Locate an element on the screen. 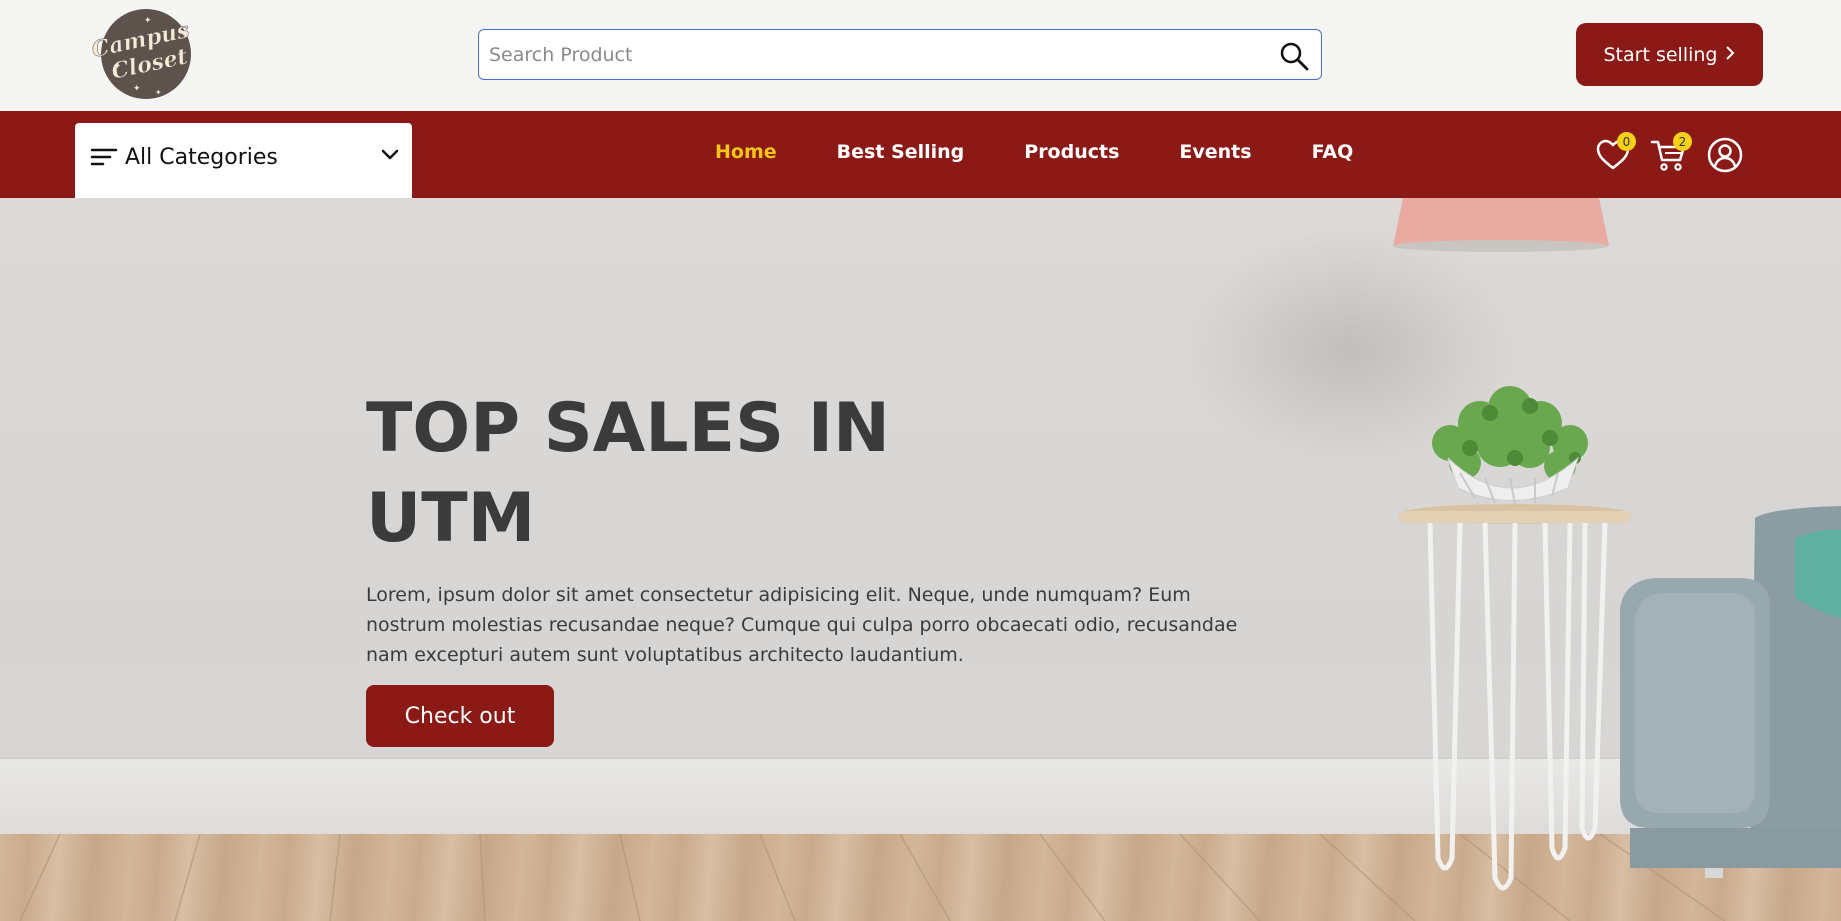 The image size is (1841, 921). search-input is located at coordinates (869, 55).